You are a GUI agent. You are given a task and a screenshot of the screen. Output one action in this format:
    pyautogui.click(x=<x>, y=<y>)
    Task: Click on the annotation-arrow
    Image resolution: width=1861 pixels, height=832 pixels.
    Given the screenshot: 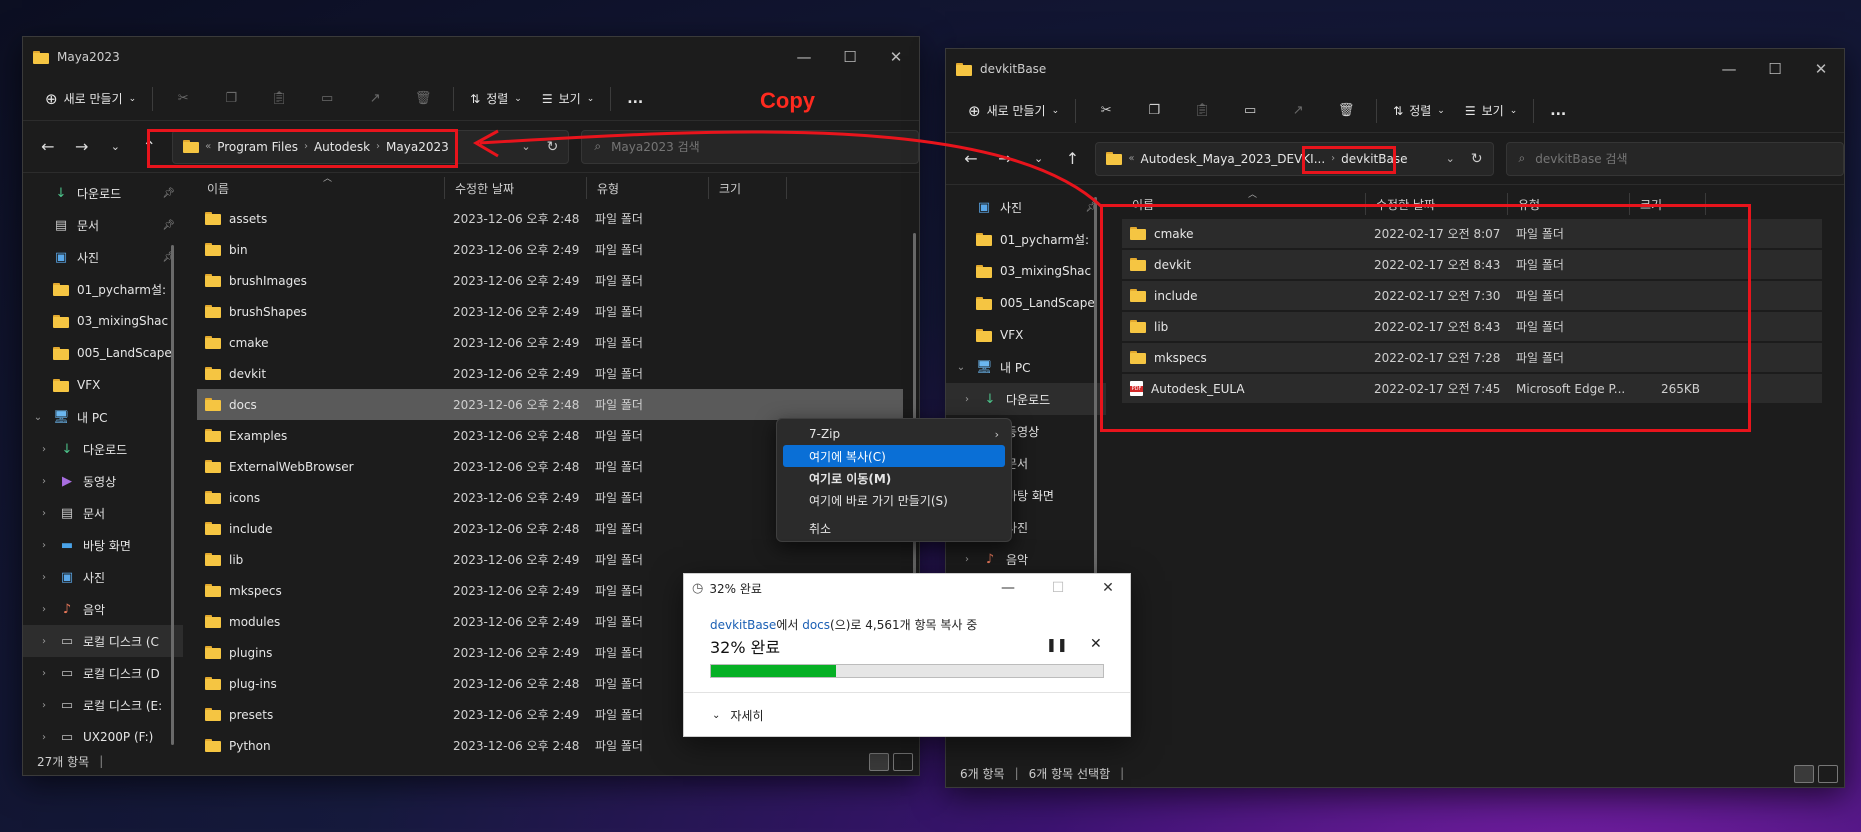 What is the action you would take?
    pyautogui.click(x=788, y=169)
    